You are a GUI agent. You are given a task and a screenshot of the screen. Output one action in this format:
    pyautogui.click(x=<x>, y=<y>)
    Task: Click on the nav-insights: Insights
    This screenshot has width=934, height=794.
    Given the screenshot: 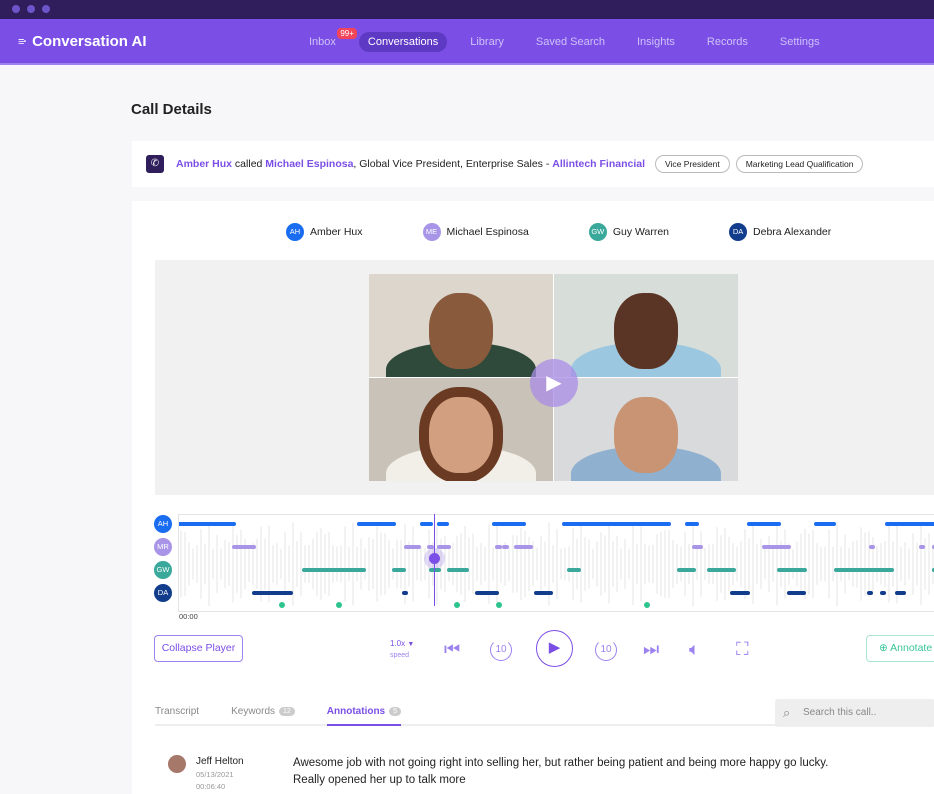 What is the action you would take?
    pyautogui.click(x=656, y=42)
    